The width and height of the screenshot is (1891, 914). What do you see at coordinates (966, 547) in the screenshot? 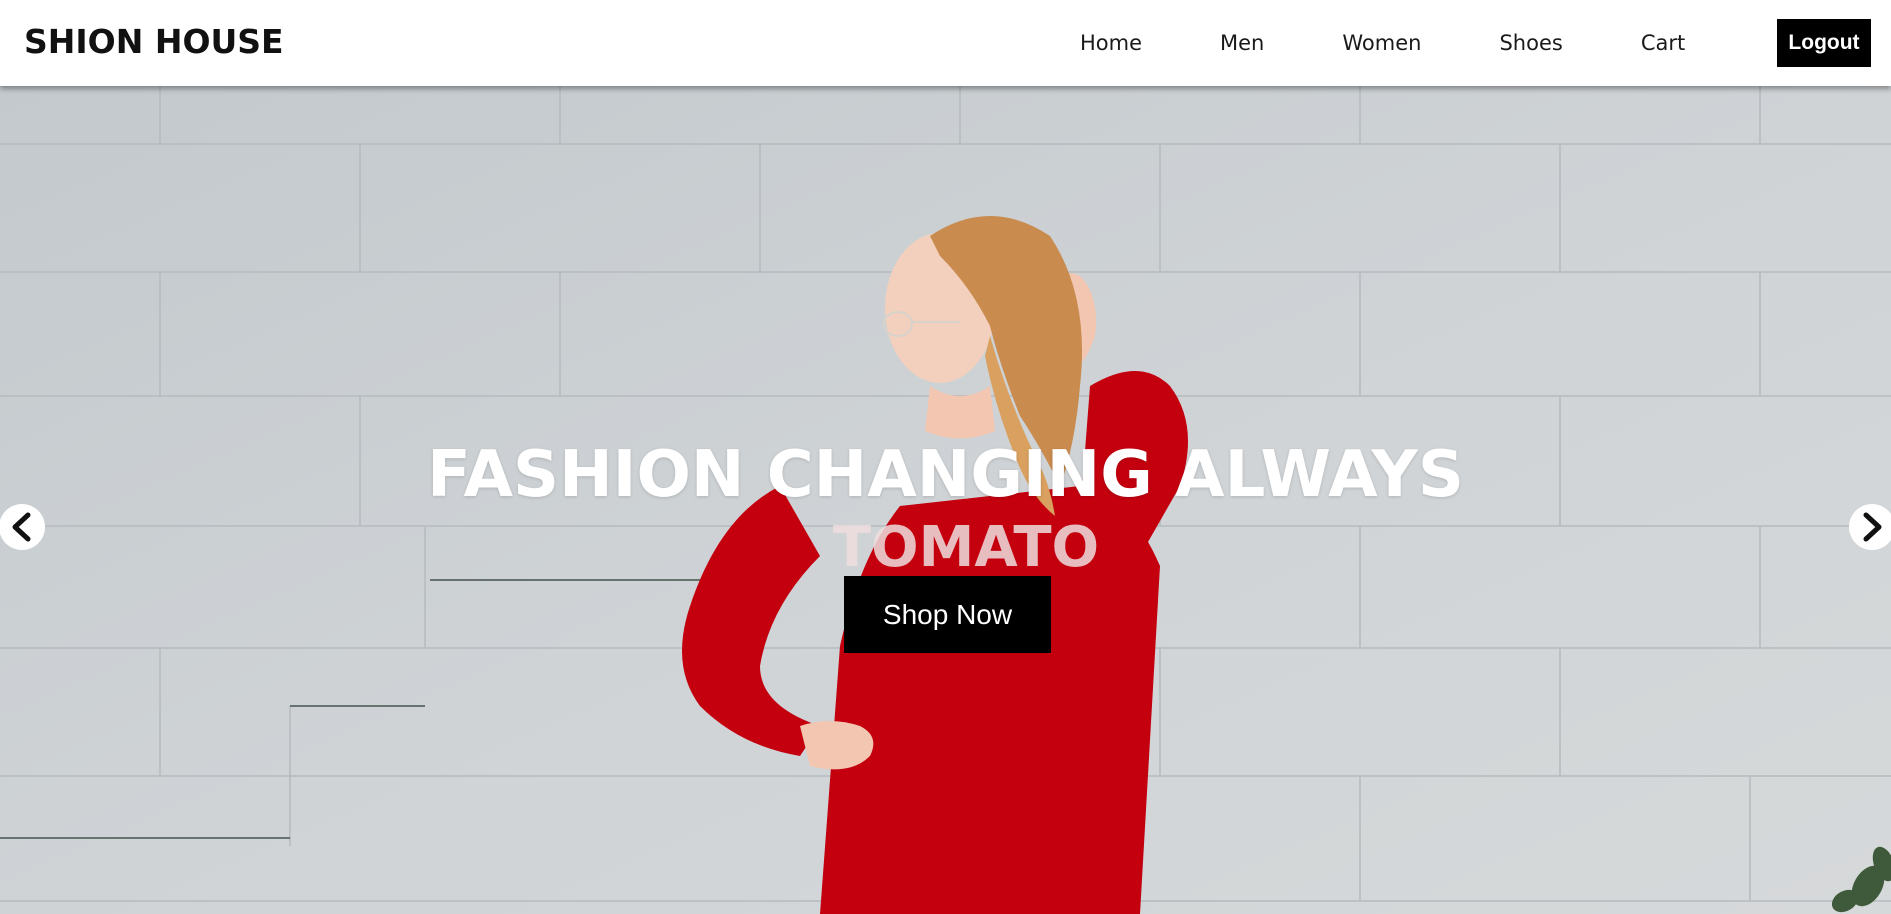
I see `sweater-lettering: TOMATO` at bounding box center [966, 547].